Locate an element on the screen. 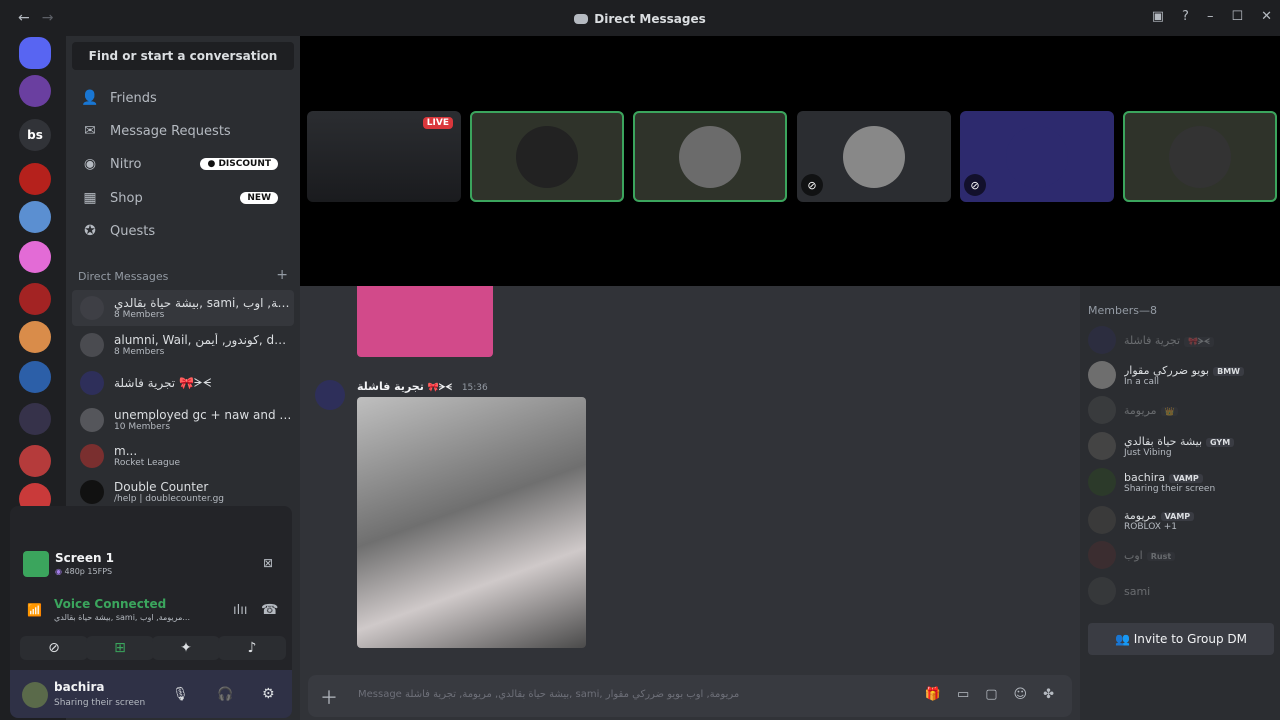  server-icon-2: bs is located at coordinates (35, 135).